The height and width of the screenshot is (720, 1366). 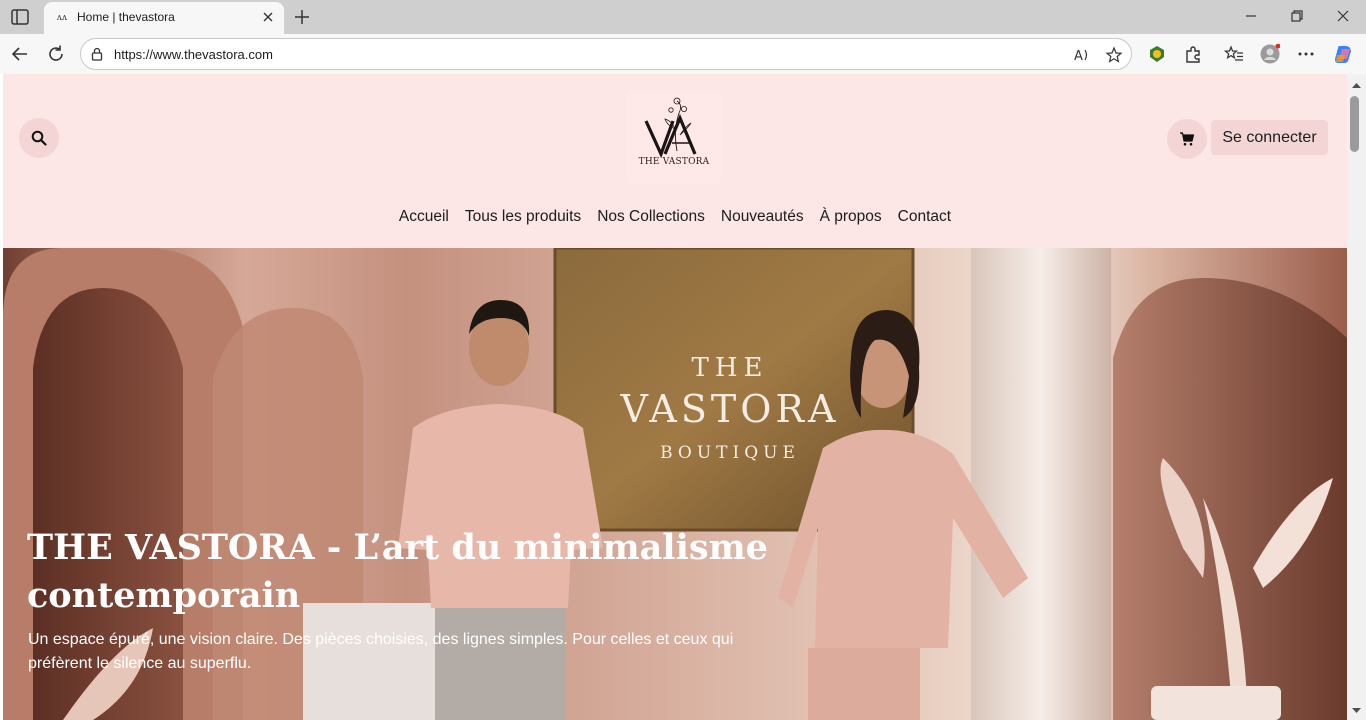 What do you see at coordinates (1356, 397) in the screenshot?
I see `page-scrollbar` at bounding box center [1356, 397].